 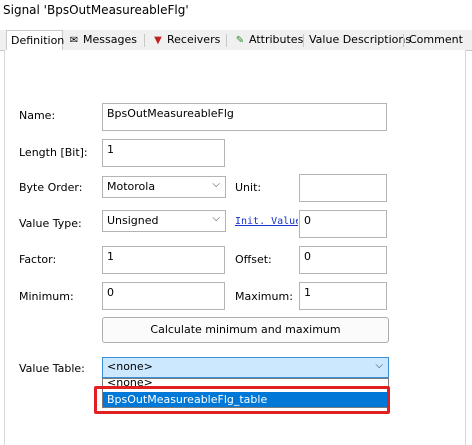 What do you see at coordinates (266, 221) in the screenshot?
I see `init-value-link: Init. Value` at bounding box center [266, 221].